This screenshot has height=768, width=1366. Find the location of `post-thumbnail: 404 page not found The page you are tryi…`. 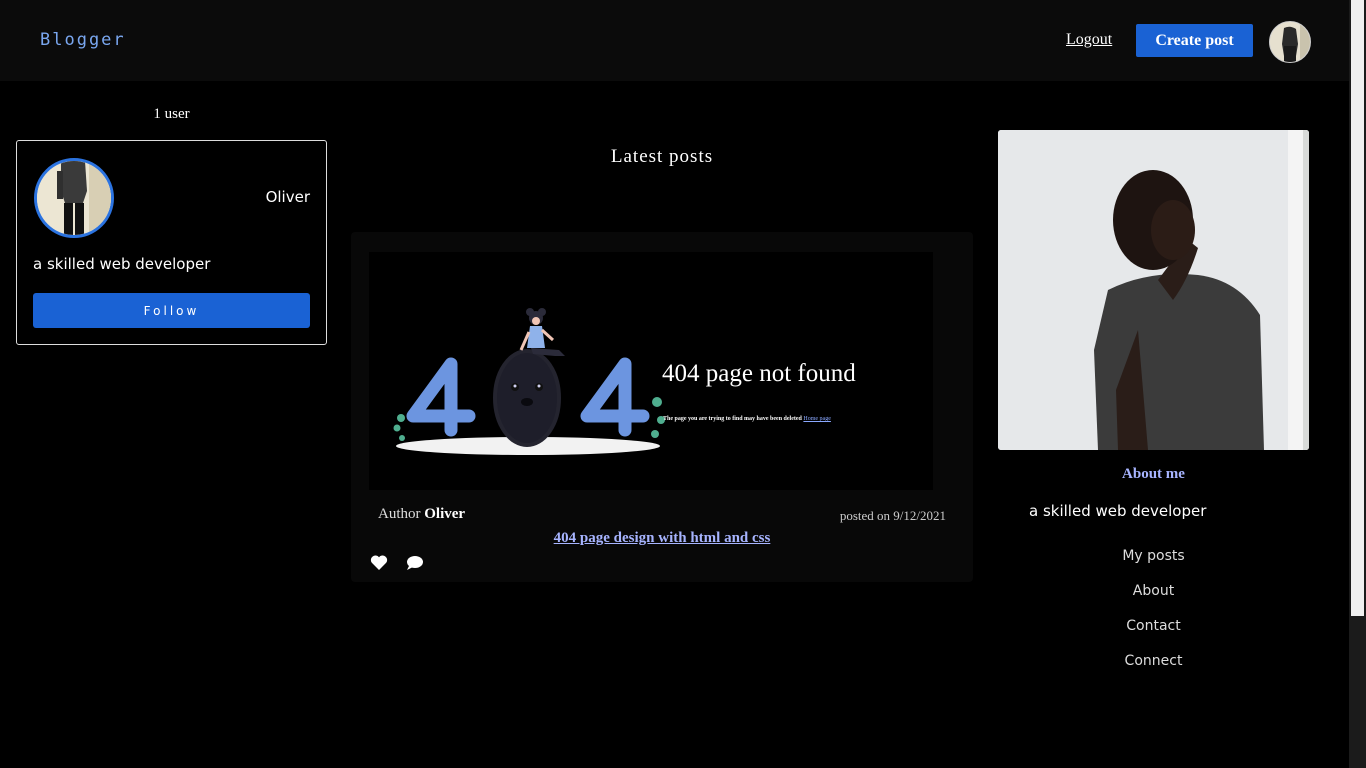

post-thumbnail: 404 page not found The page you are tryi… is located at coordinates (651, 371).